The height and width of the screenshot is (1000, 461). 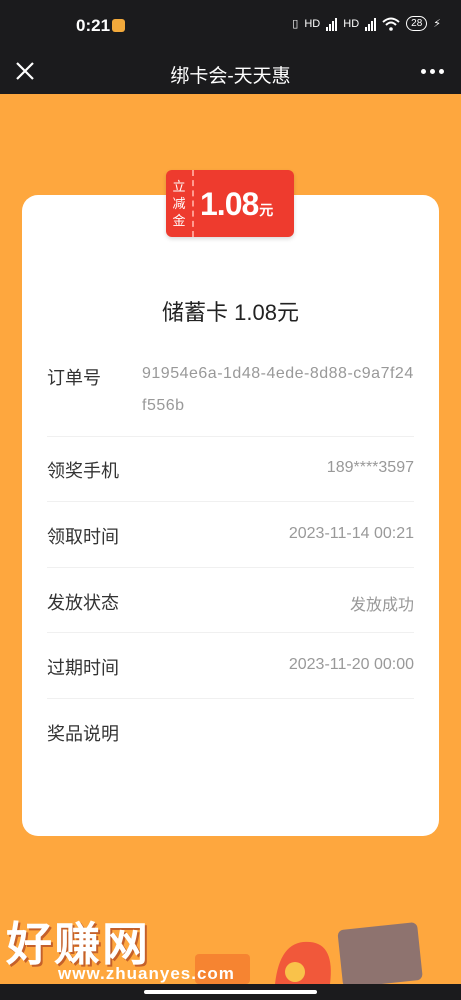 What do you see at coordinates (230, 312) in the screenshot?
I see `card-title: 储蓄卡 1.08元` at bounding box center [230, 312].